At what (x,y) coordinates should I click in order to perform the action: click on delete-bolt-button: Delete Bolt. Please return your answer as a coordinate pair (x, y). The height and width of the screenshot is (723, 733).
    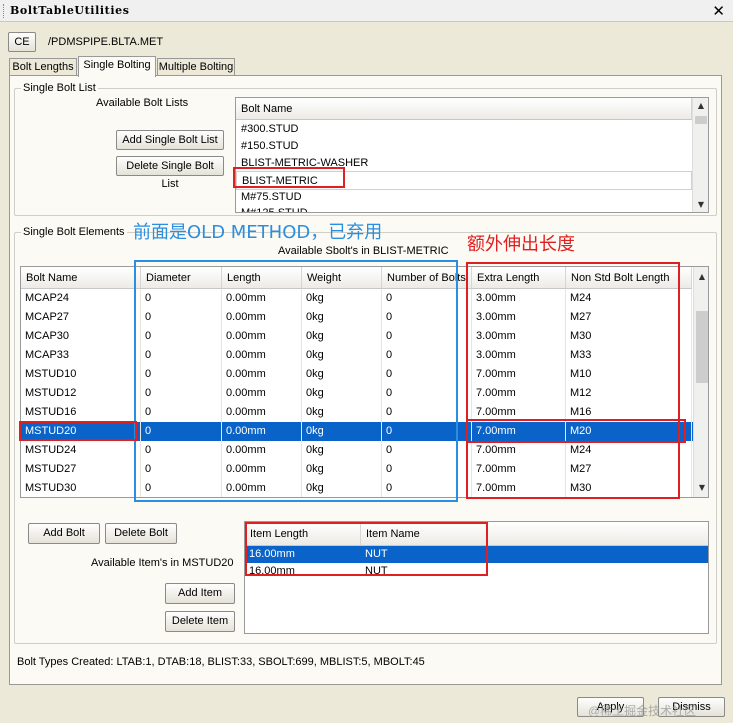
    Looking at the image, I should click on (141, 533).